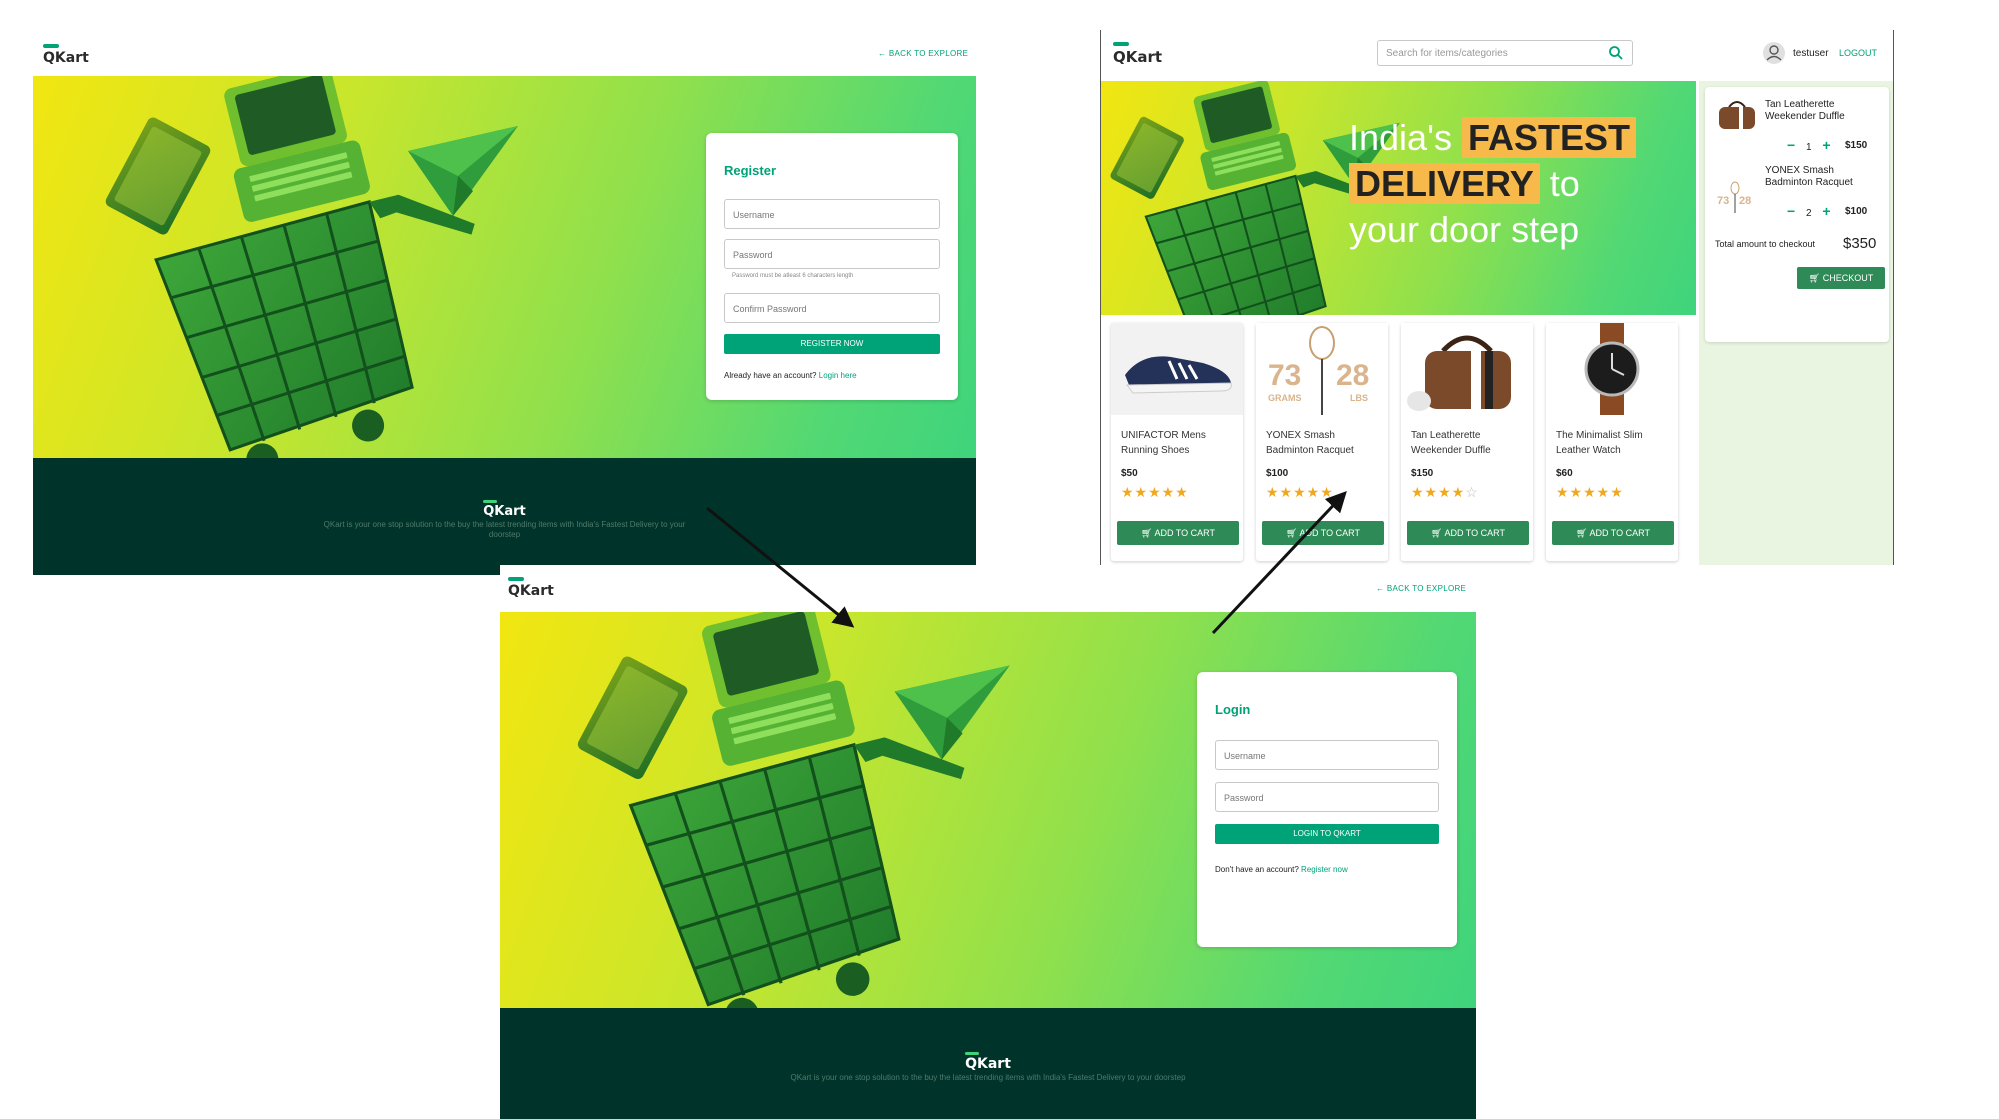  I want to click on register-prompt: Don't have an account? Register now, so click(1281, 869).